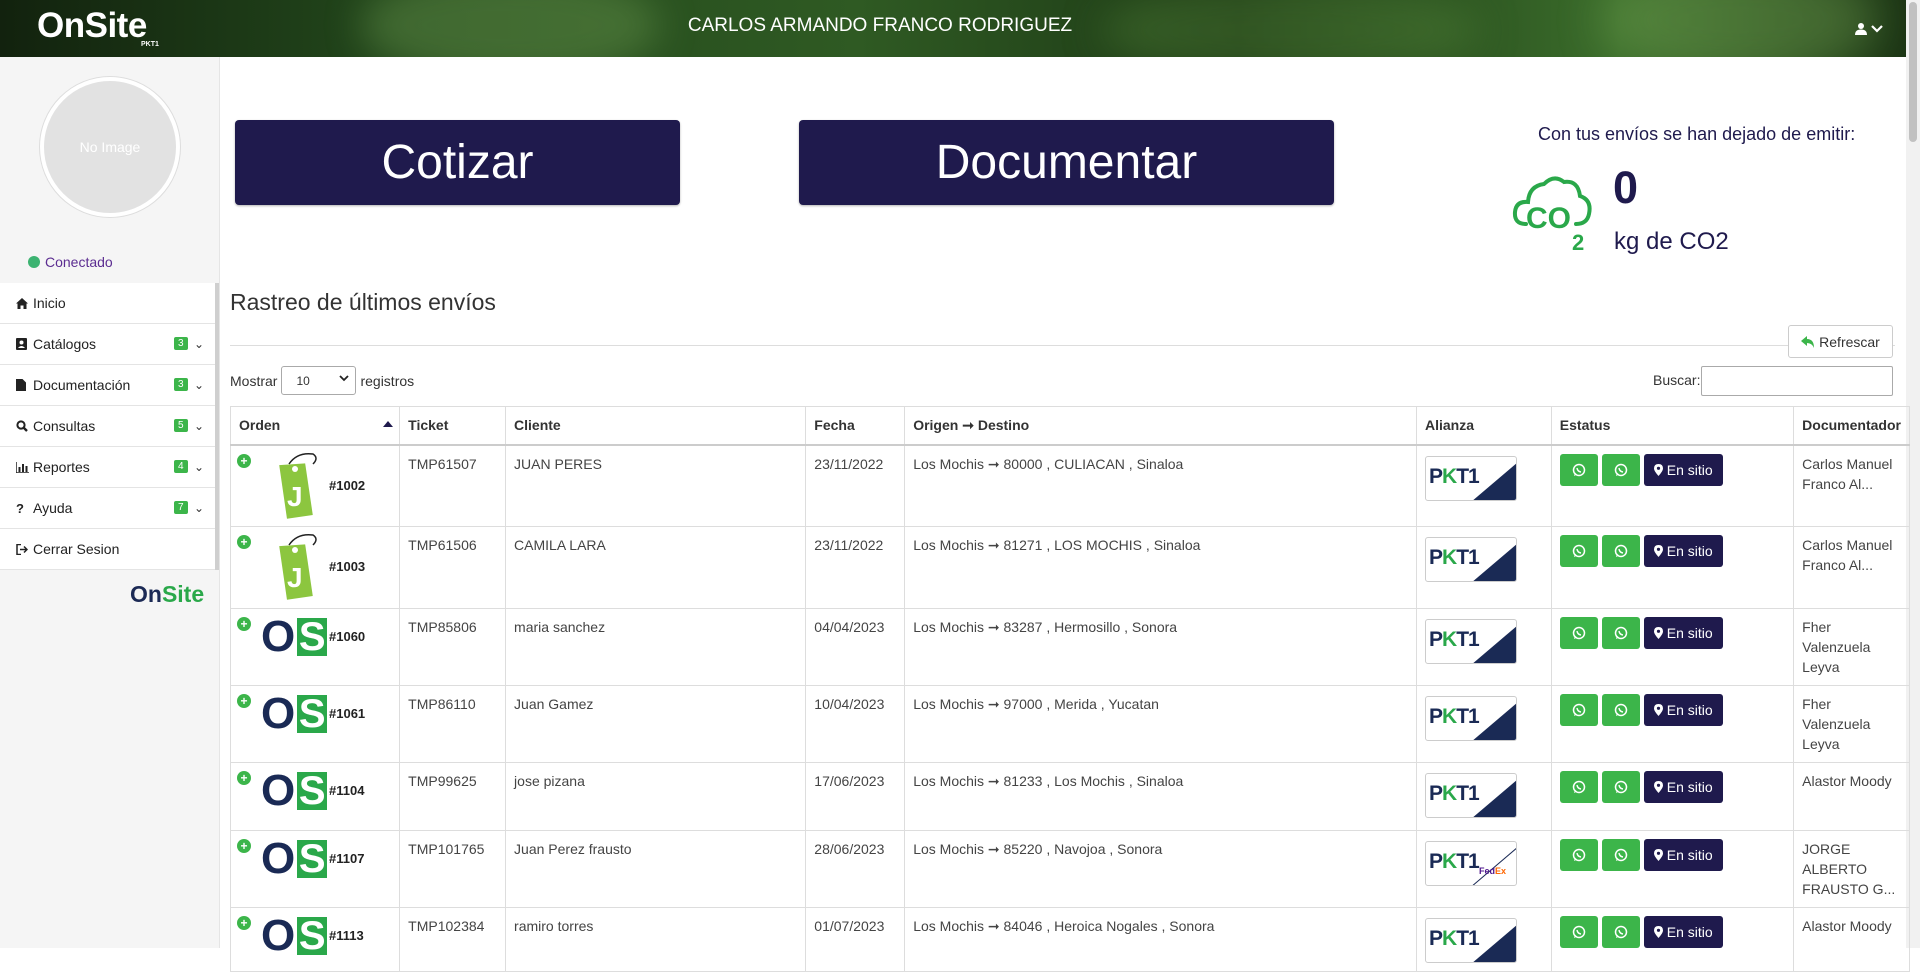 The width and height of the screenshot is (1920, 972). Describe the element at coordinates (855, 567) in the screenshot. I see `date-cell: 23/11/2022` at that location.